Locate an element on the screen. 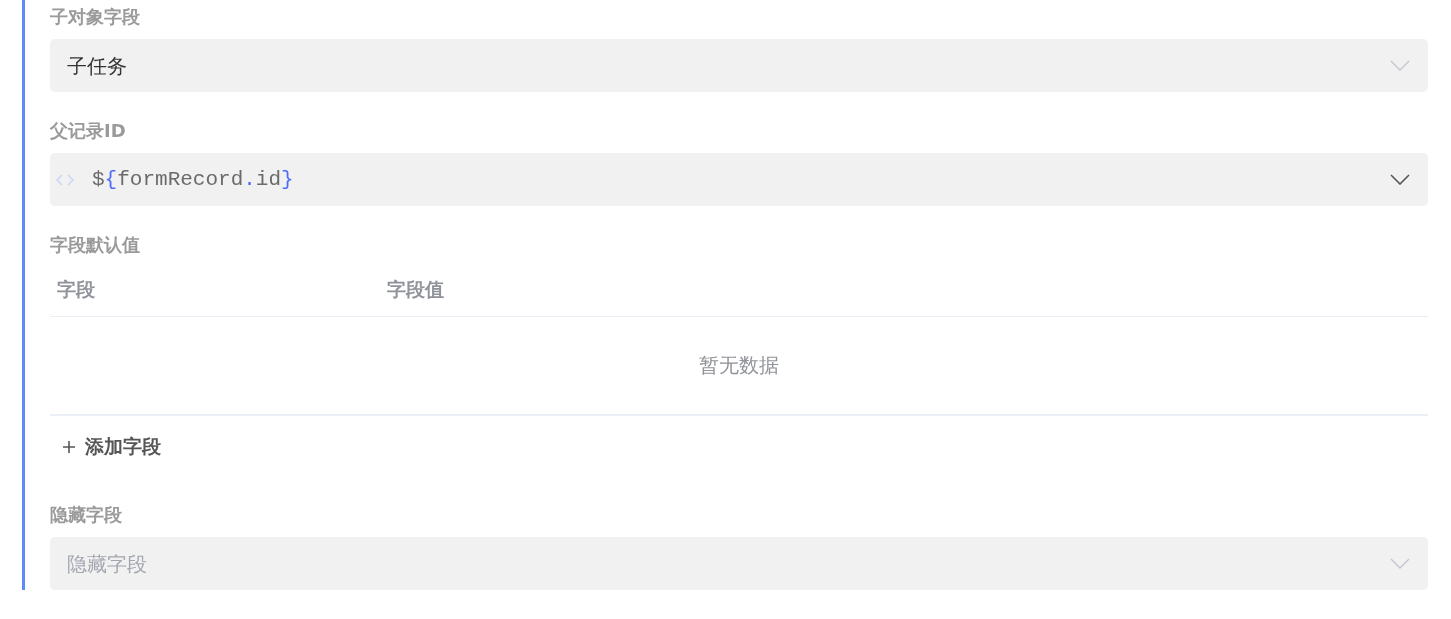 The width and height of the screenshot is (1451, 619). field-label: 父记录ID is located at coordinates (88, 131).